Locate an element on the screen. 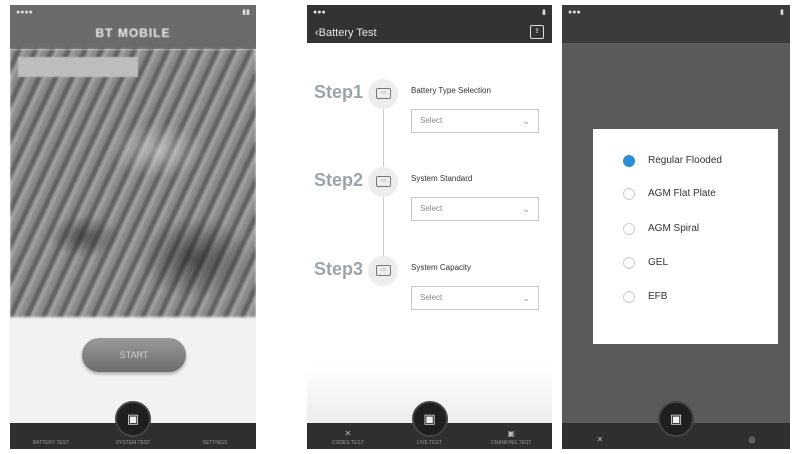 This screenshot has width=799, height=454. system-capacity-select: Select ⌄ is located at coordinates (475, 298).